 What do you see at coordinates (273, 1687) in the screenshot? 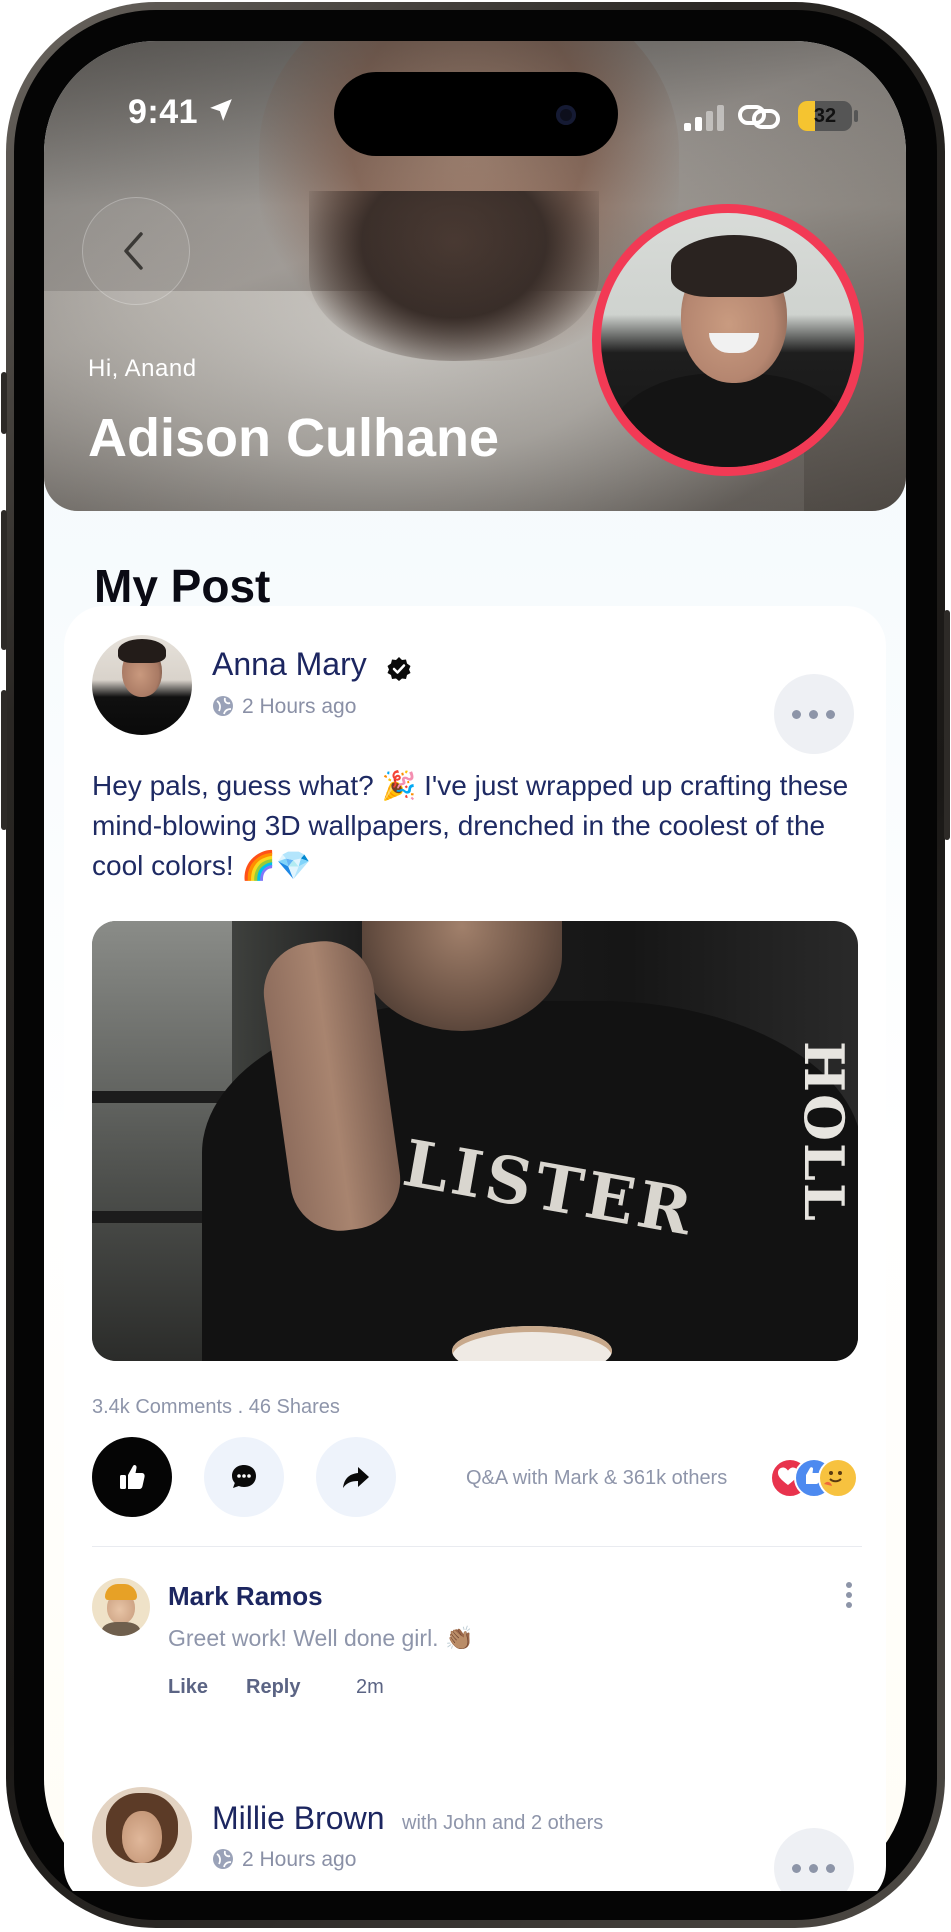
I see `comment-reply-link: Reply` at bounding box center [273, 1687].